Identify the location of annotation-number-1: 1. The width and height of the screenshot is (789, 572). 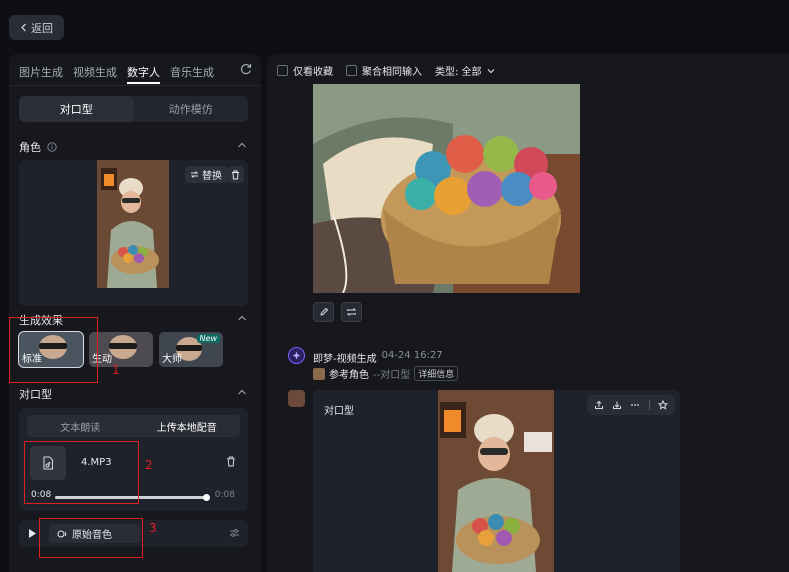
(116, 370).